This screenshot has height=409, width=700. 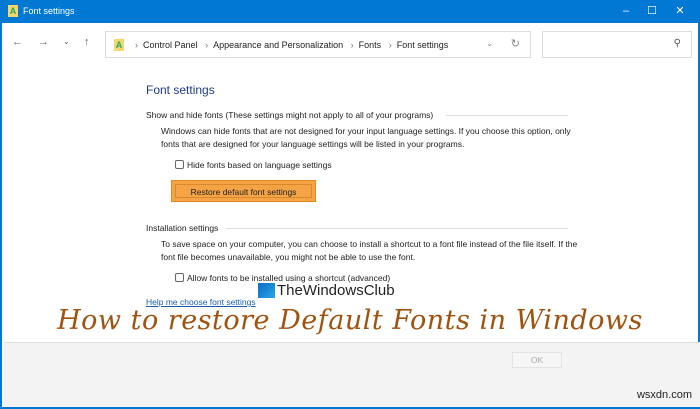 I want to click on windows-logo-icon, so click(x=266, y=290).